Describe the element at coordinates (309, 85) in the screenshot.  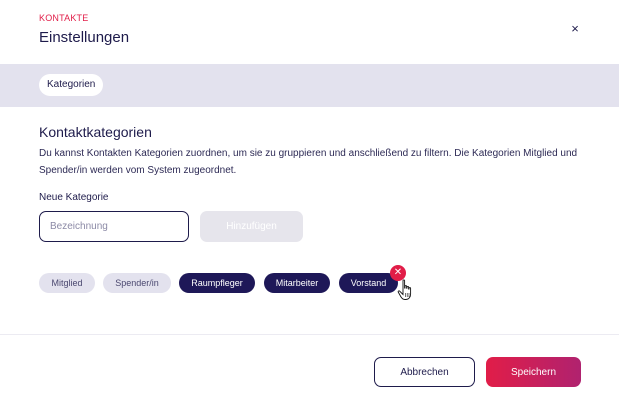
I see `tab-bar: Kategorien` at that location.